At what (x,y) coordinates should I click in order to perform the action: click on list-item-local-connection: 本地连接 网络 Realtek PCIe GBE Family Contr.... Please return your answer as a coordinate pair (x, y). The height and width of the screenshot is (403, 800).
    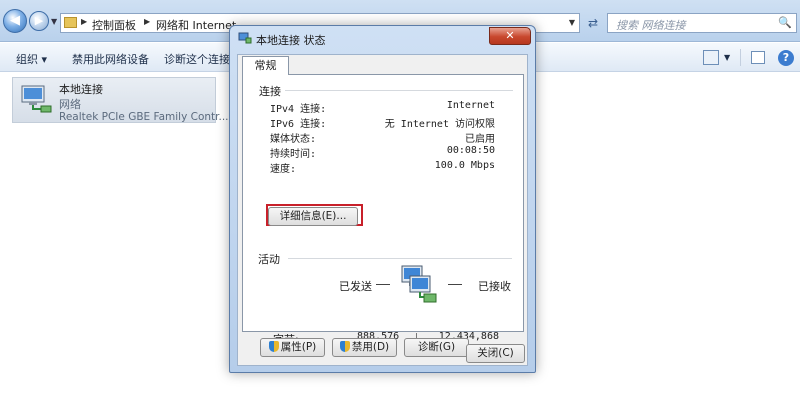
    Looking at the image, I should click on (120, 100).